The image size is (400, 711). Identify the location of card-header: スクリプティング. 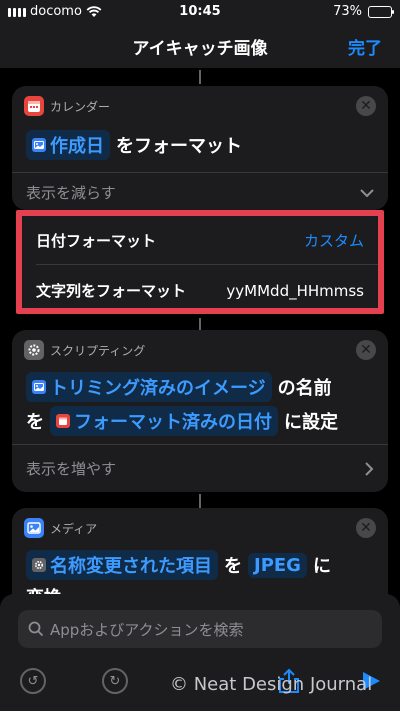
(84, 350).